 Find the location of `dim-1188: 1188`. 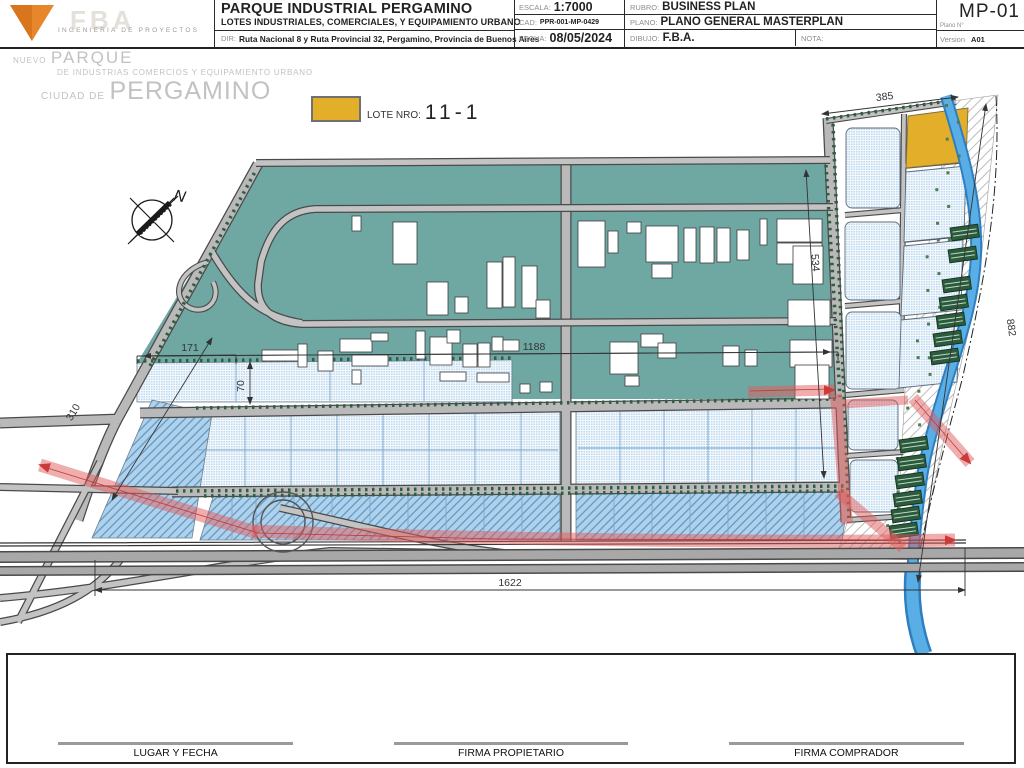

dim-1188: 1188 is located at coordinates (534, 347).